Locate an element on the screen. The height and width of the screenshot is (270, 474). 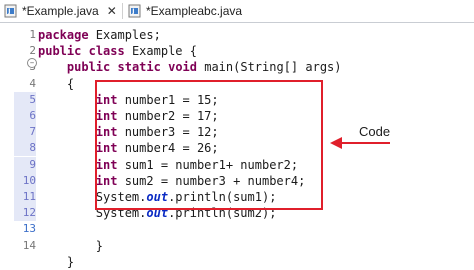
code-line: public class Example { is located at coordinates (117, 51).